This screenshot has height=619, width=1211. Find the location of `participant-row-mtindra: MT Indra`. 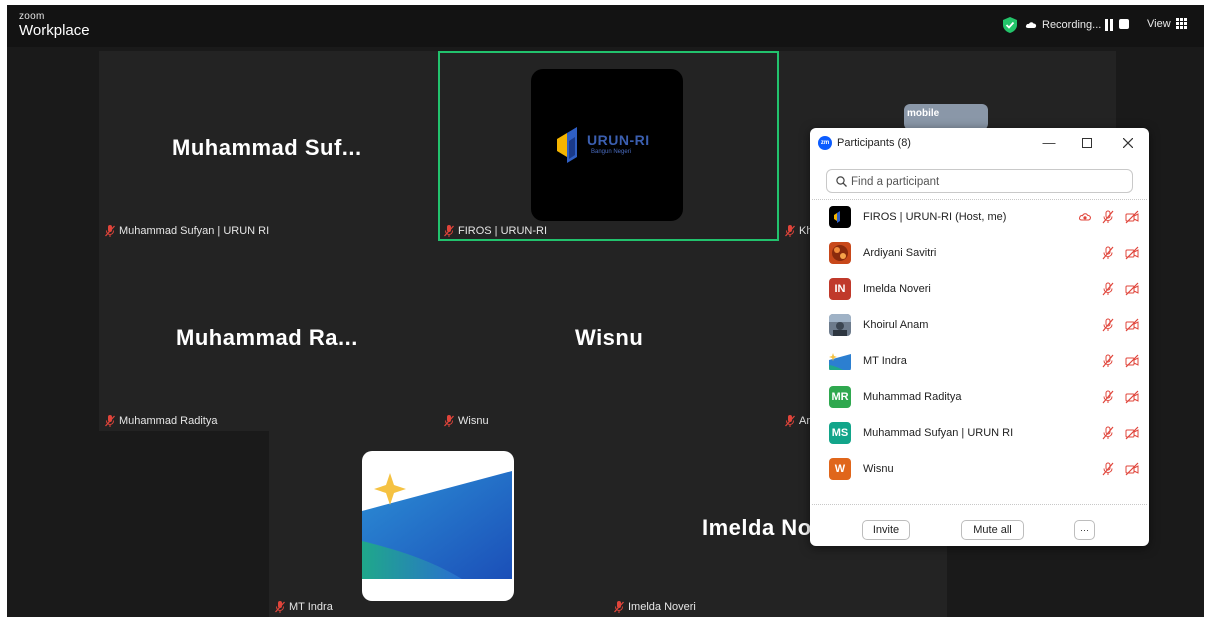

participant-row-mtindra: MT Indra is located at coordinates (979, 362).